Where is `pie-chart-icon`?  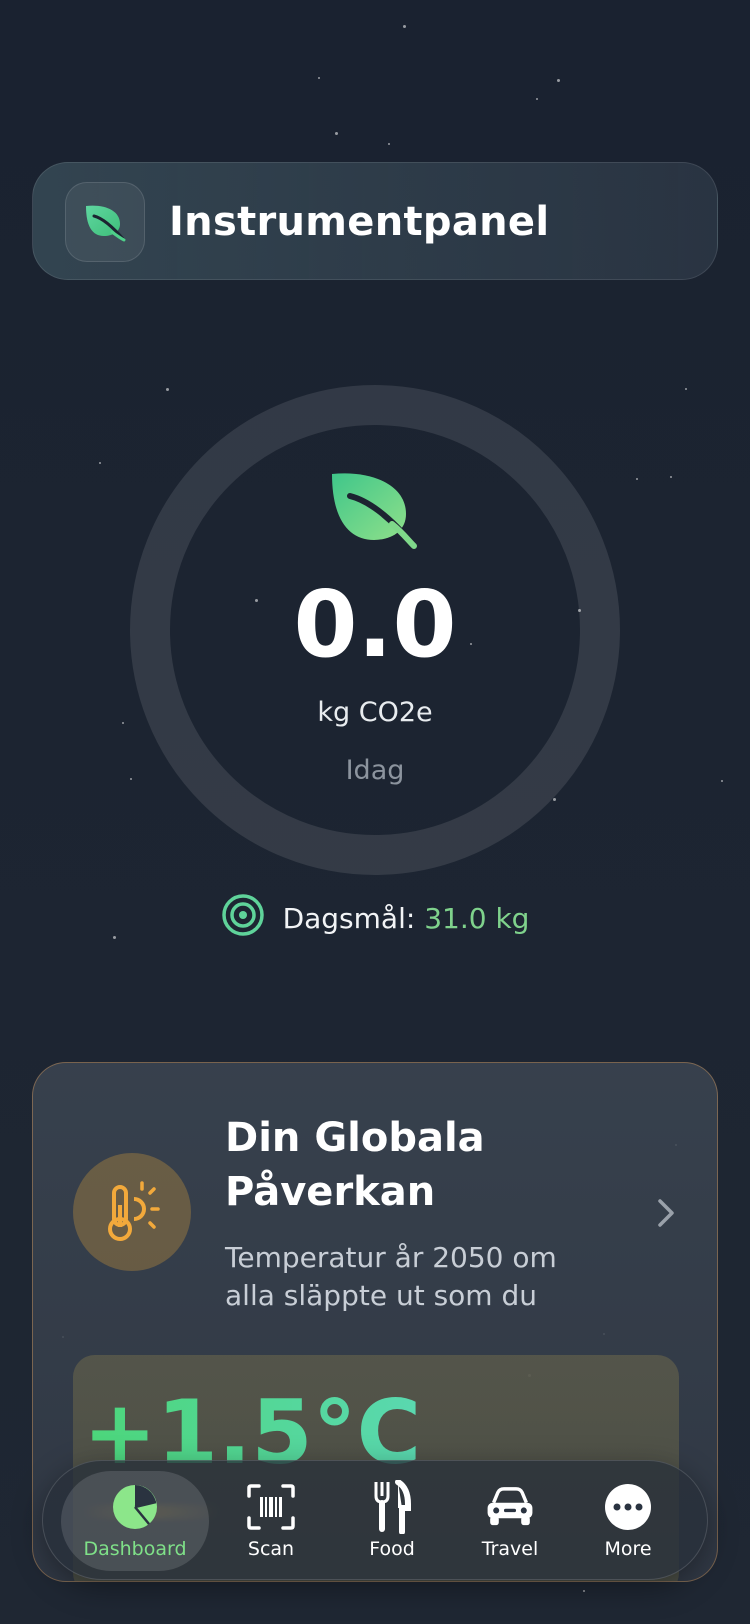 pie-chart-icon is located at coordinates (135, 1507).